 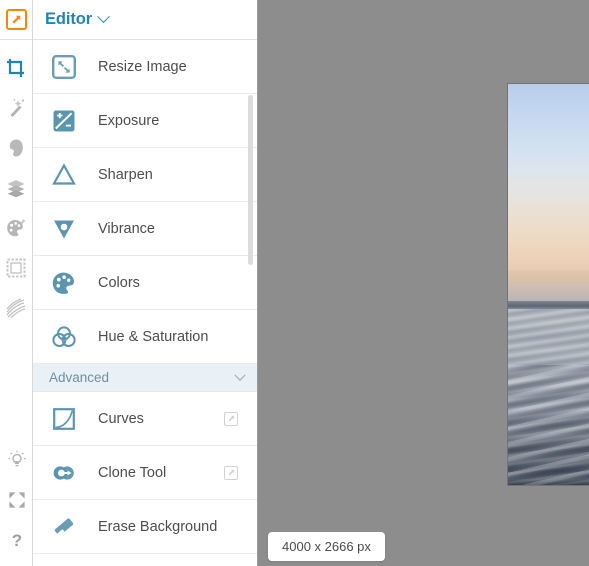 I want to click on lightbulb-icon, so click(x=16, y=458).